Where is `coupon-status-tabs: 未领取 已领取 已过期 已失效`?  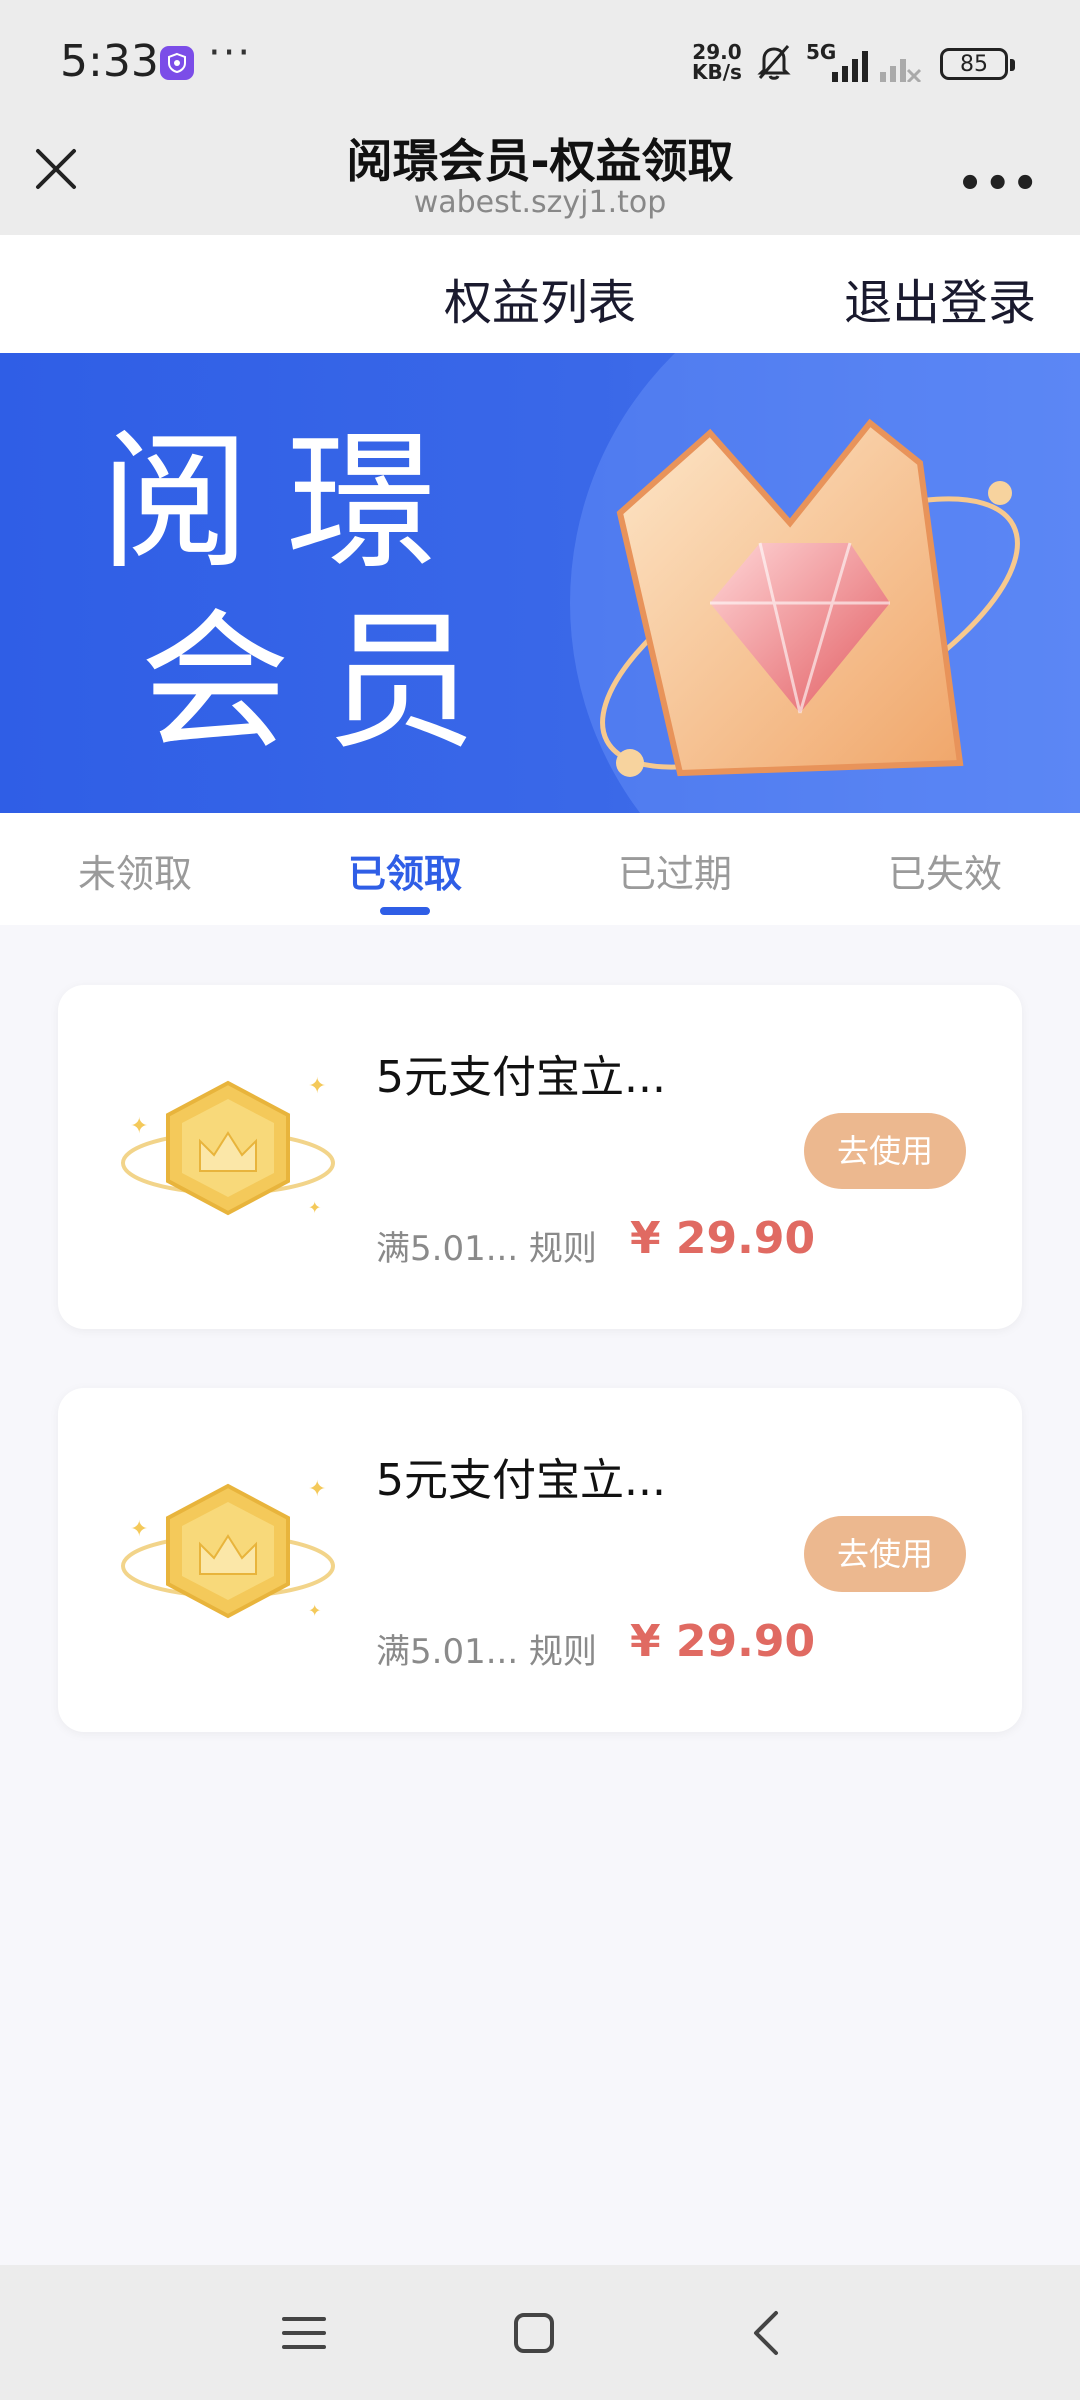
coupon-status-tabs: 未领取 已领取 已过期 已失效 is located at coordinates (540, 869).